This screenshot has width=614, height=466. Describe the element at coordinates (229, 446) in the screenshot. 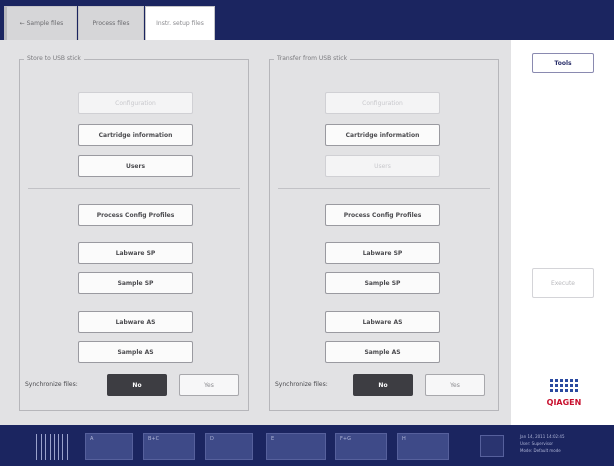

I see `slot-d: D` at that location.